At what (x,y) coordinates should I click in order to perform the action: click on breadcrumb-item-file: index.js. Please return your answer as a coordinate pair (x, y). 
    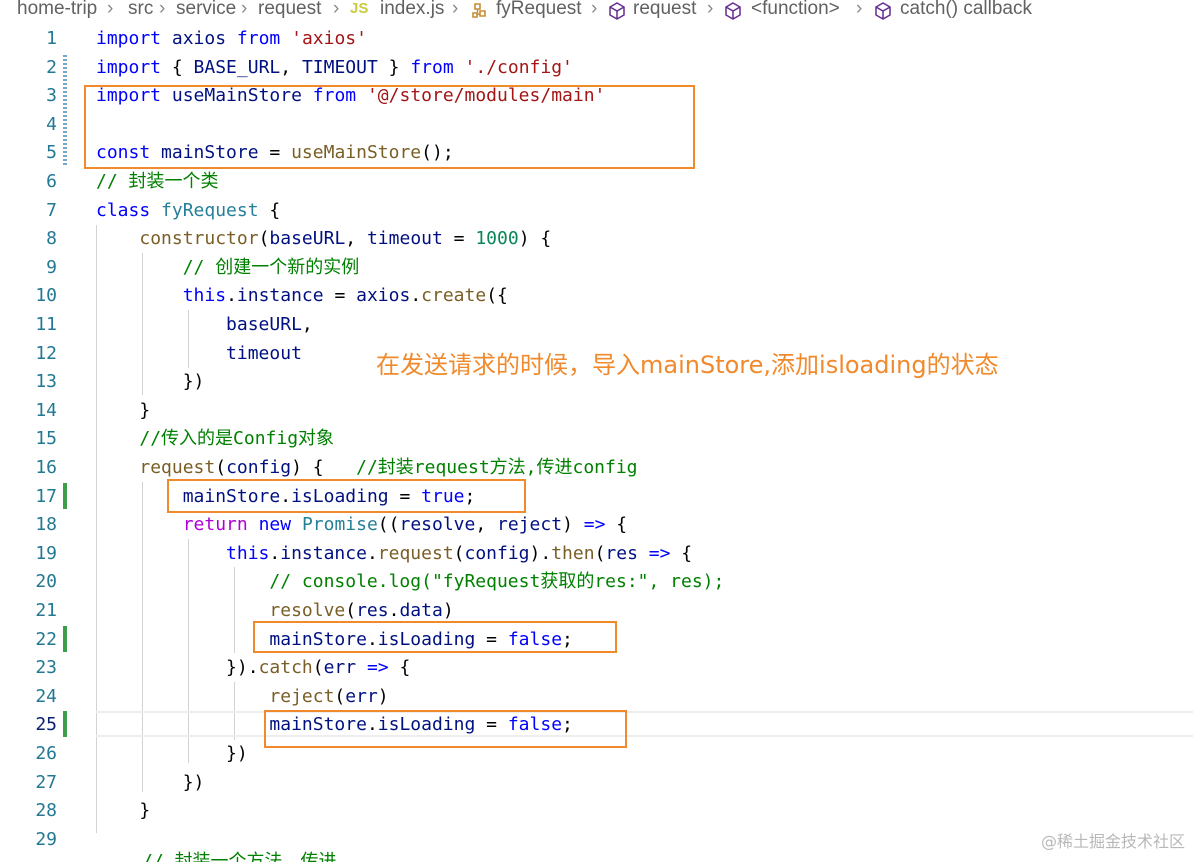
    Looking at the image, I should click on (412, 10).